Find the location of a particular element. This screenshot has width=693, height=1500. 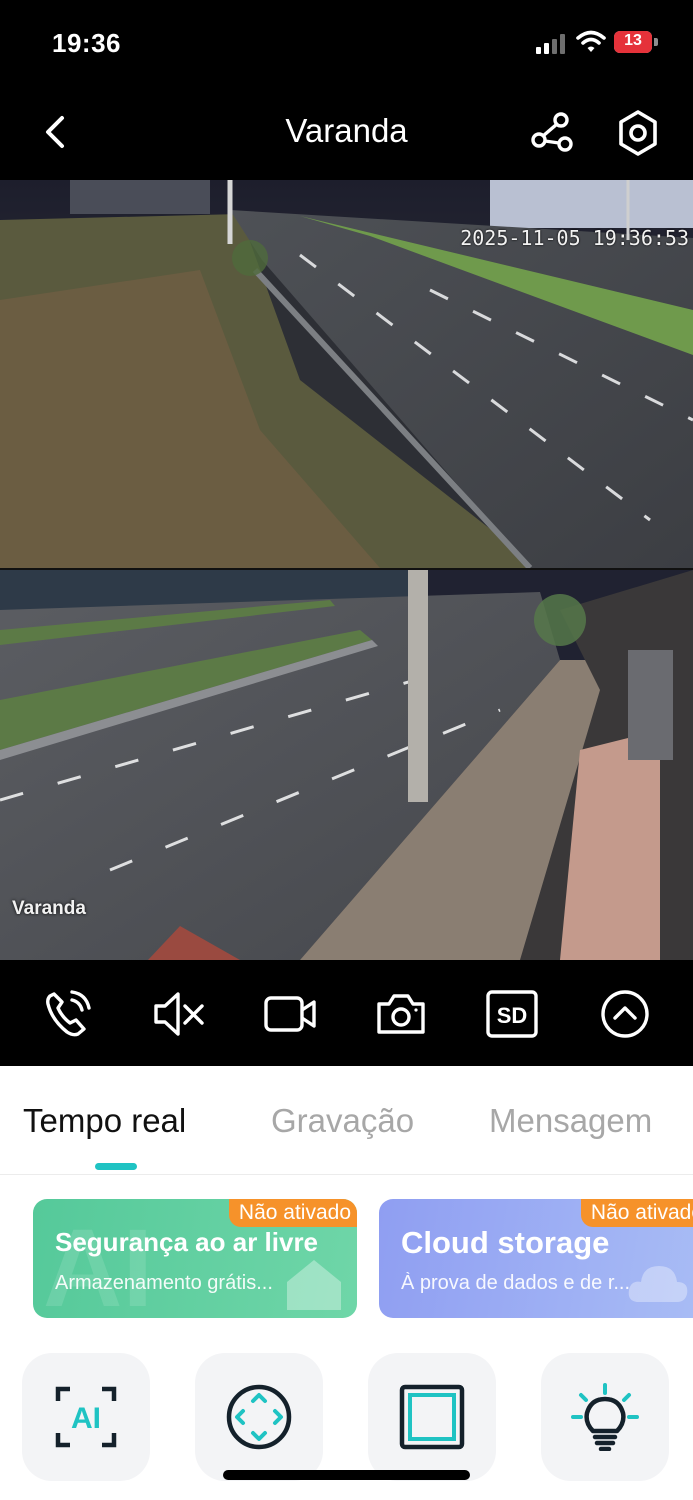

battery-icon: 13 is located at coordinates (637, 43).